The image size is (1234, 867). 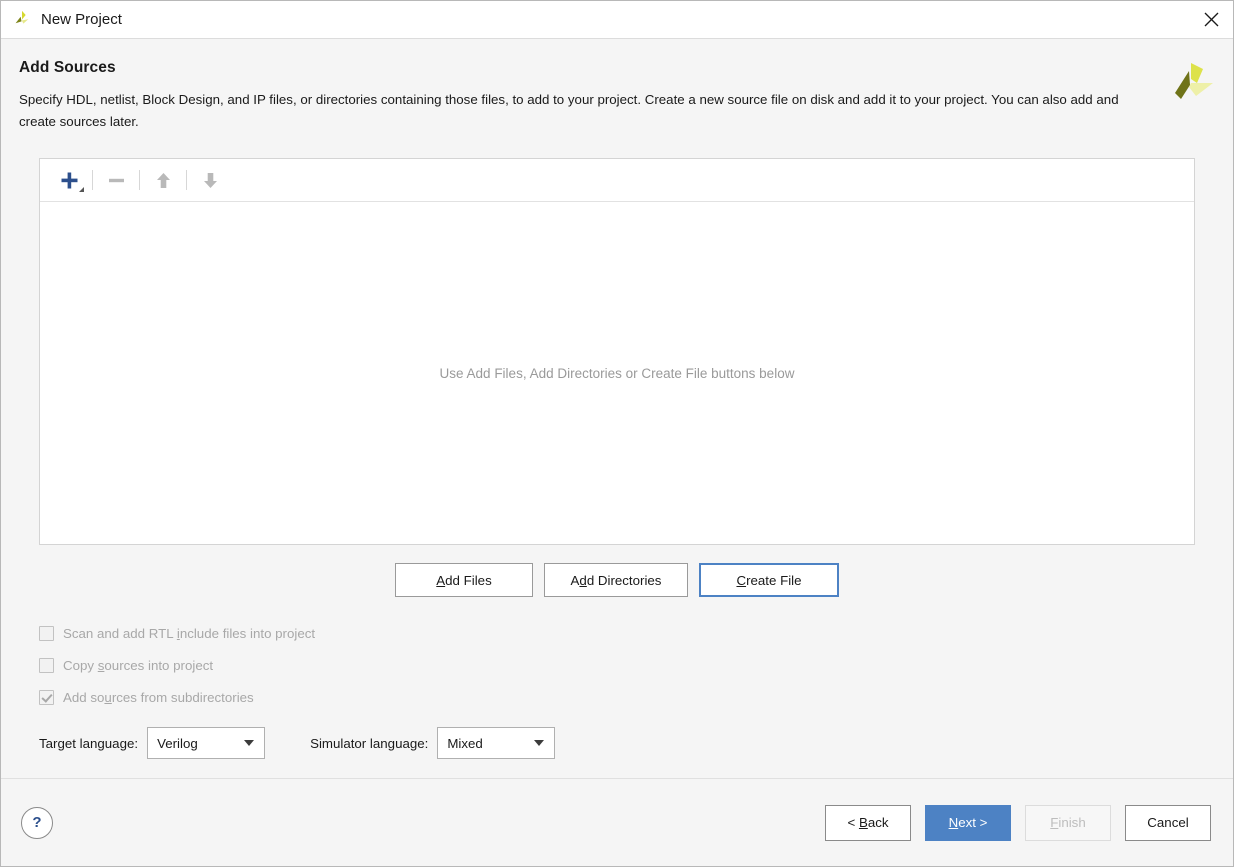 I want to click on sources-toolbar, so click(x=617, y=181).